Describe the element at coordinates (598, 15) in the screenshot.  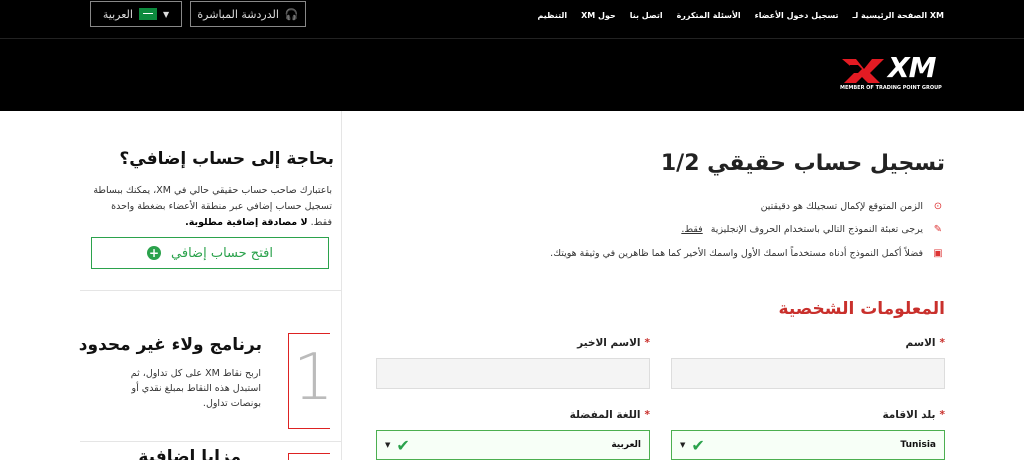
I see `nav-about: XM حول` at that location.